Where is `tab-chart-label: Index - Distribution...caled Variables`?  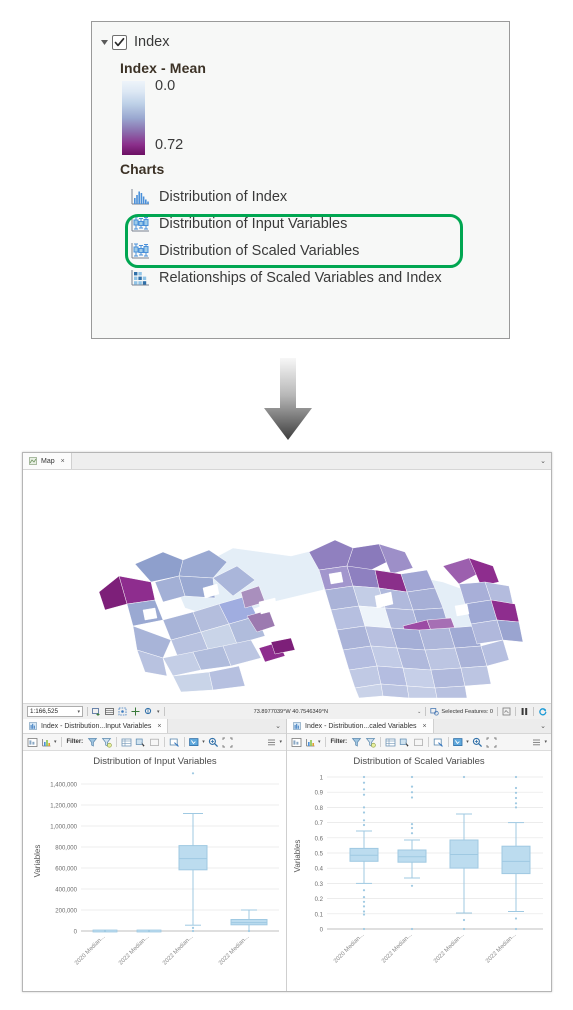 tab-chart-label: Index - Distribution...caled Variables is located at coordinates (361, 726).